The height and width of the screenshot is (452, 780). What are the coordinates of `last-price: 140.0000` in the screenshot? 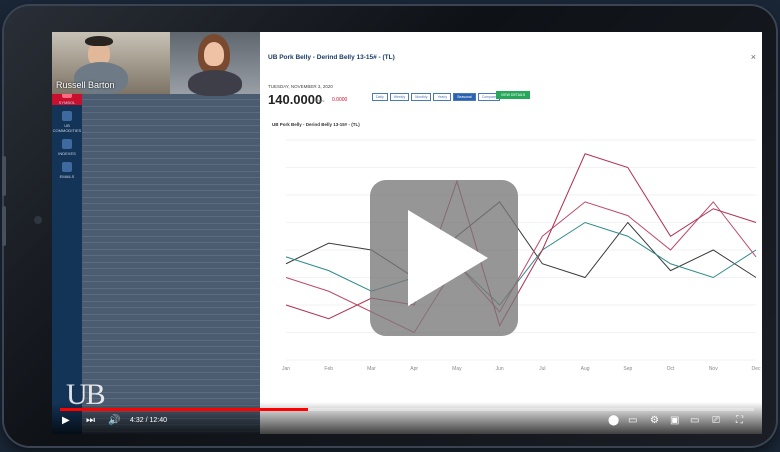 It's located at (295, 99).